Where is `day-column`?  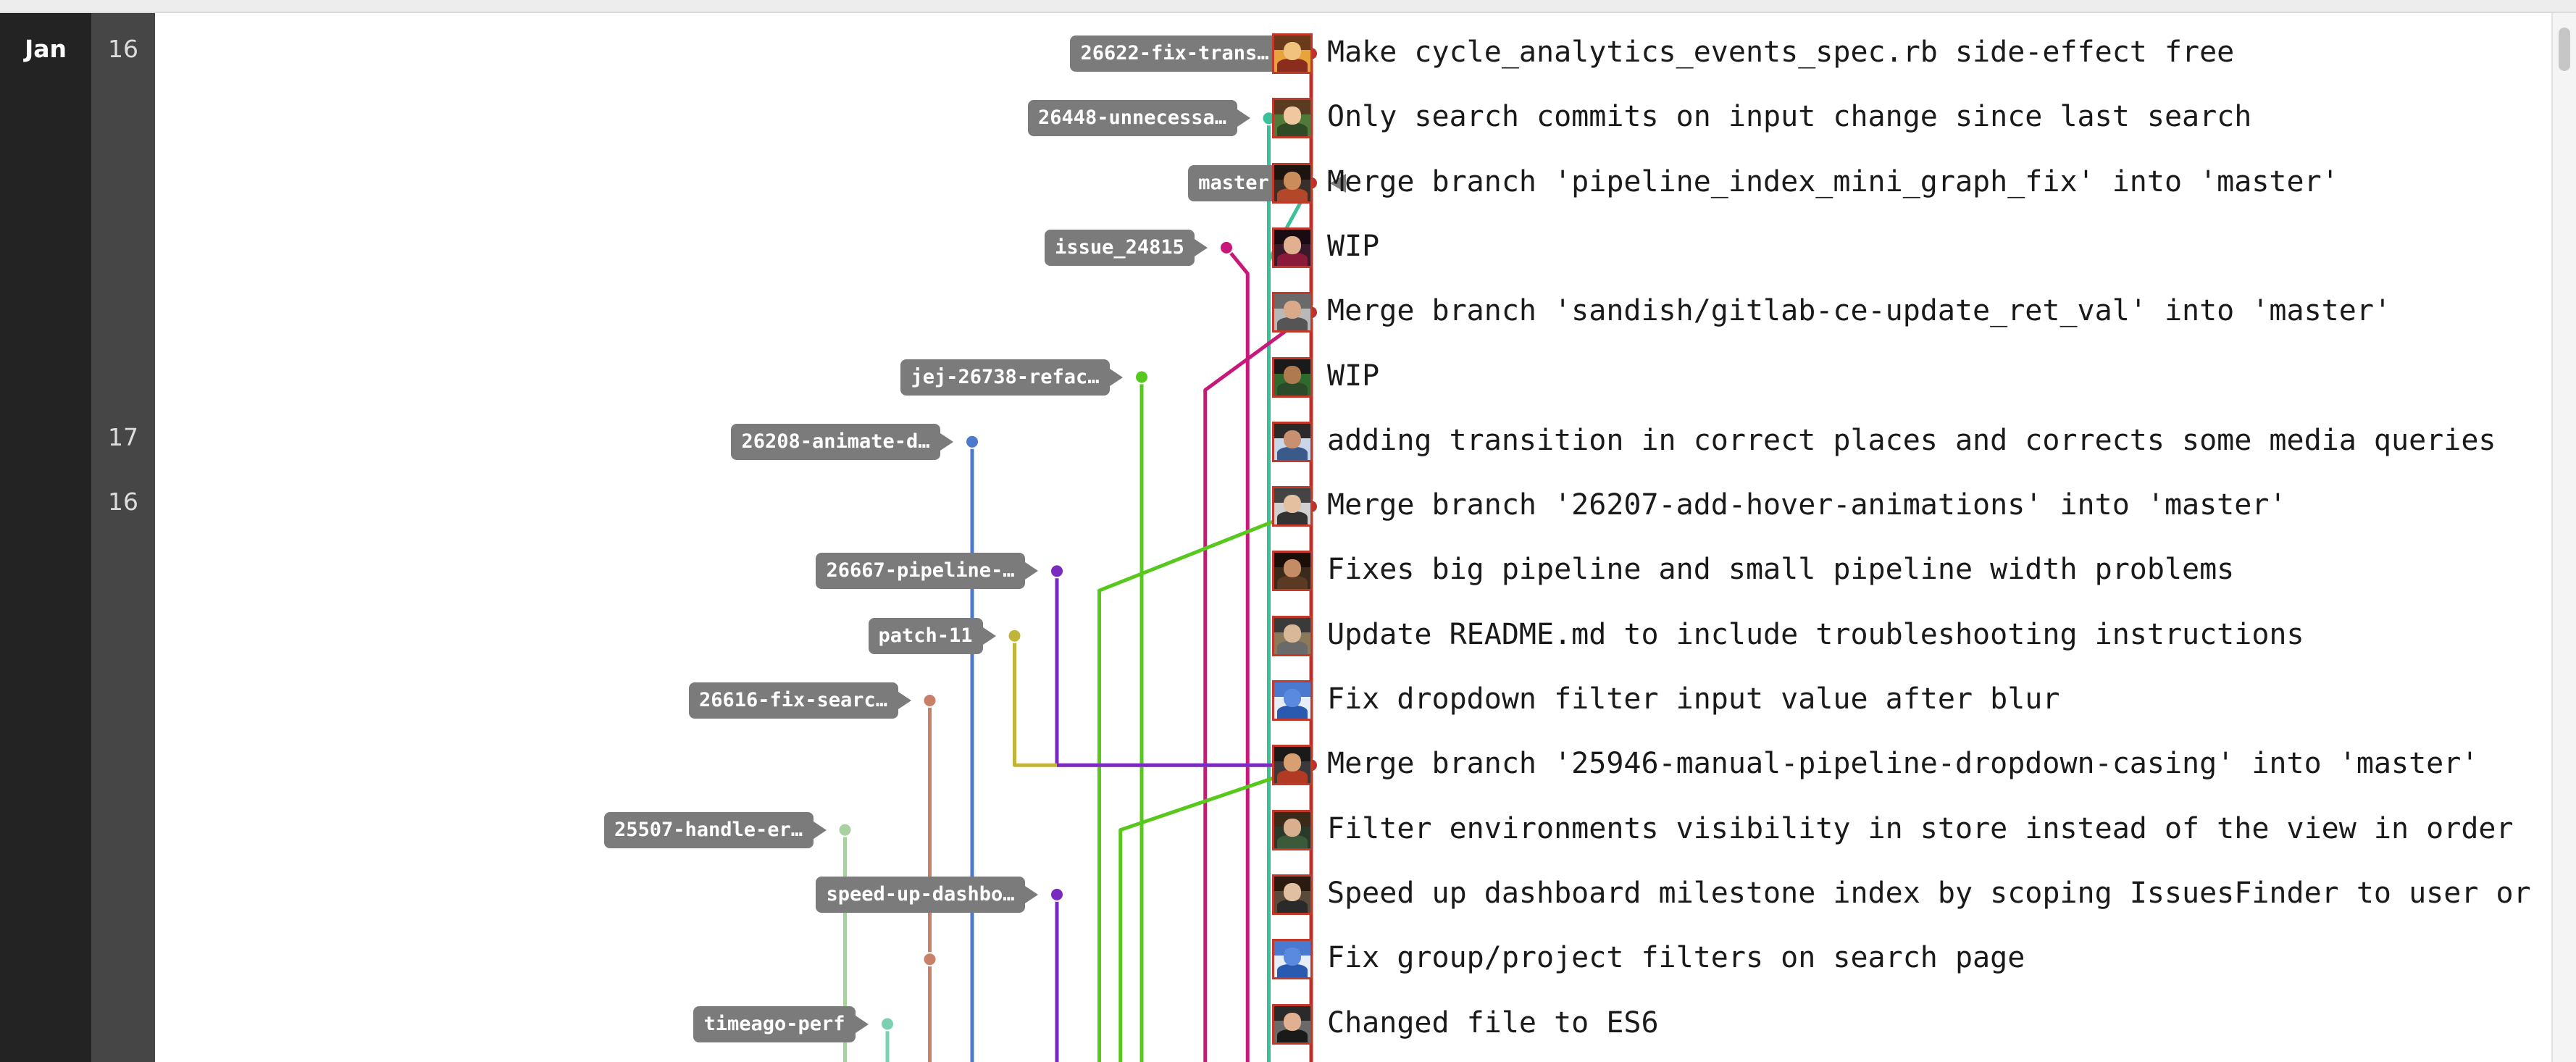
day-column is located at coordinates (123, 537).